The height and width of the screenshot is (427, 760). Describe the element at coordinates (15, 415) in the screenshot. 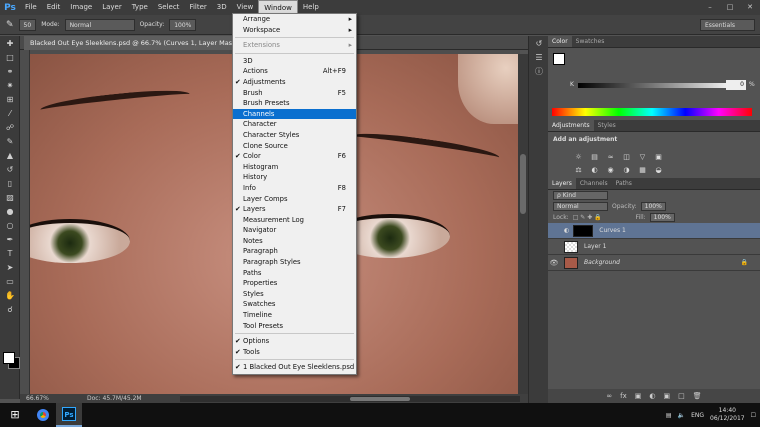

I see `windows-start-icon: ⊞` at that location.